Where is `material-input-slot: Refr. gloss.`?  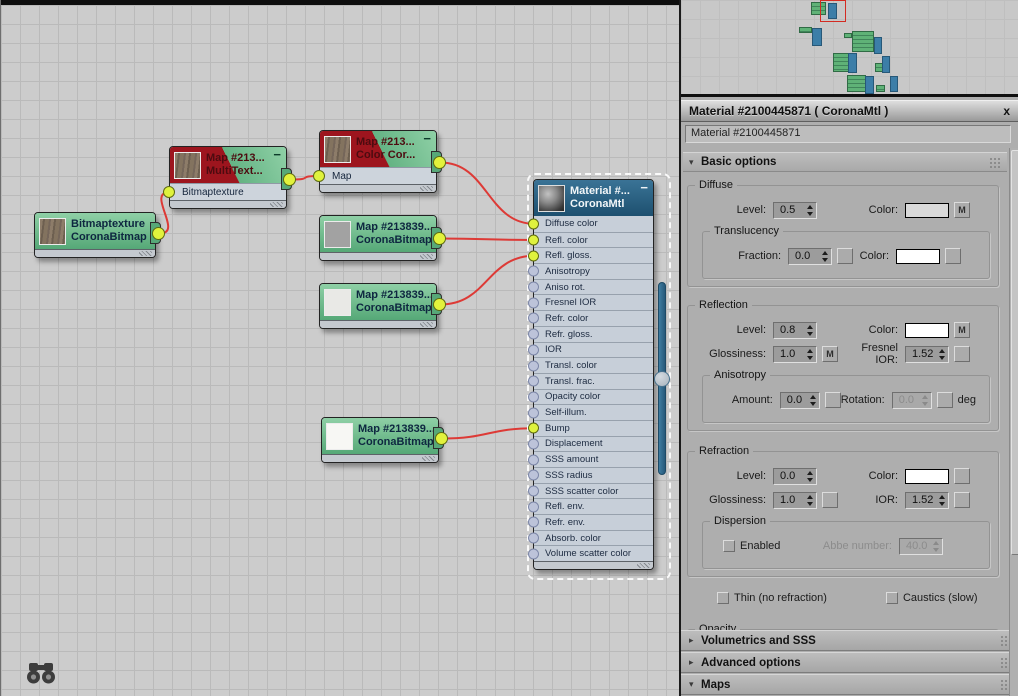 material-input-slot: Refr. gloss. is located at coordinates (590, 333).